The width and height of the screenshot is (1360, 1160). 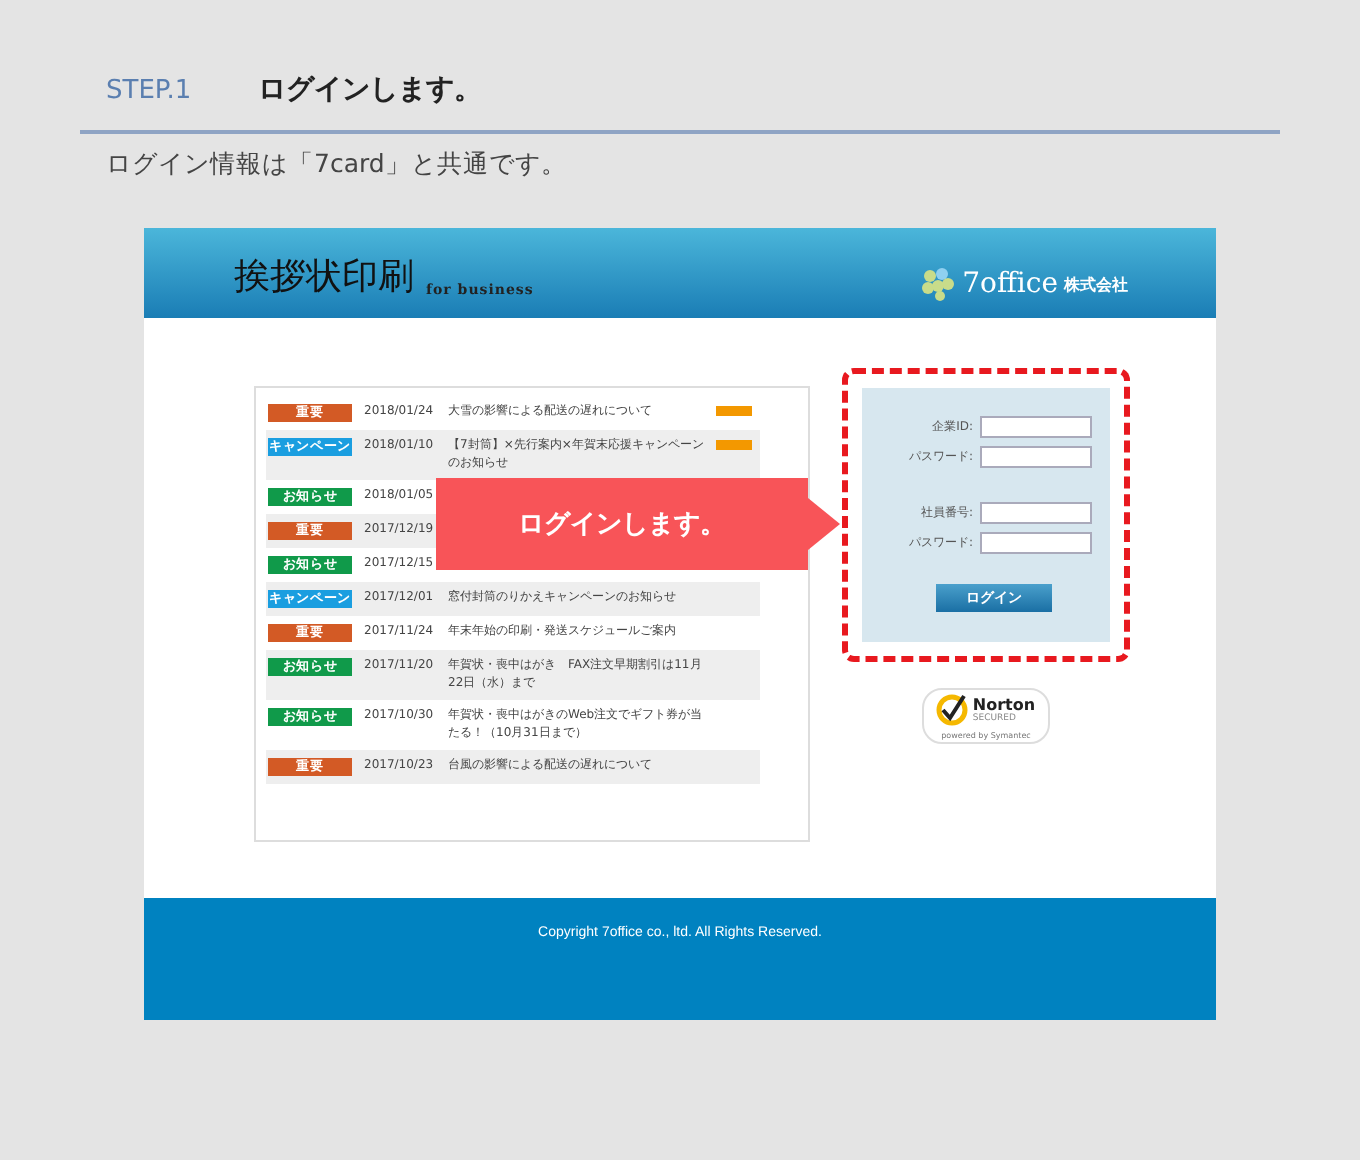 What do you see at coordinates (952, 710) in the screenshot?
I see `checkmark-icon` at bounding box center [952, 710].